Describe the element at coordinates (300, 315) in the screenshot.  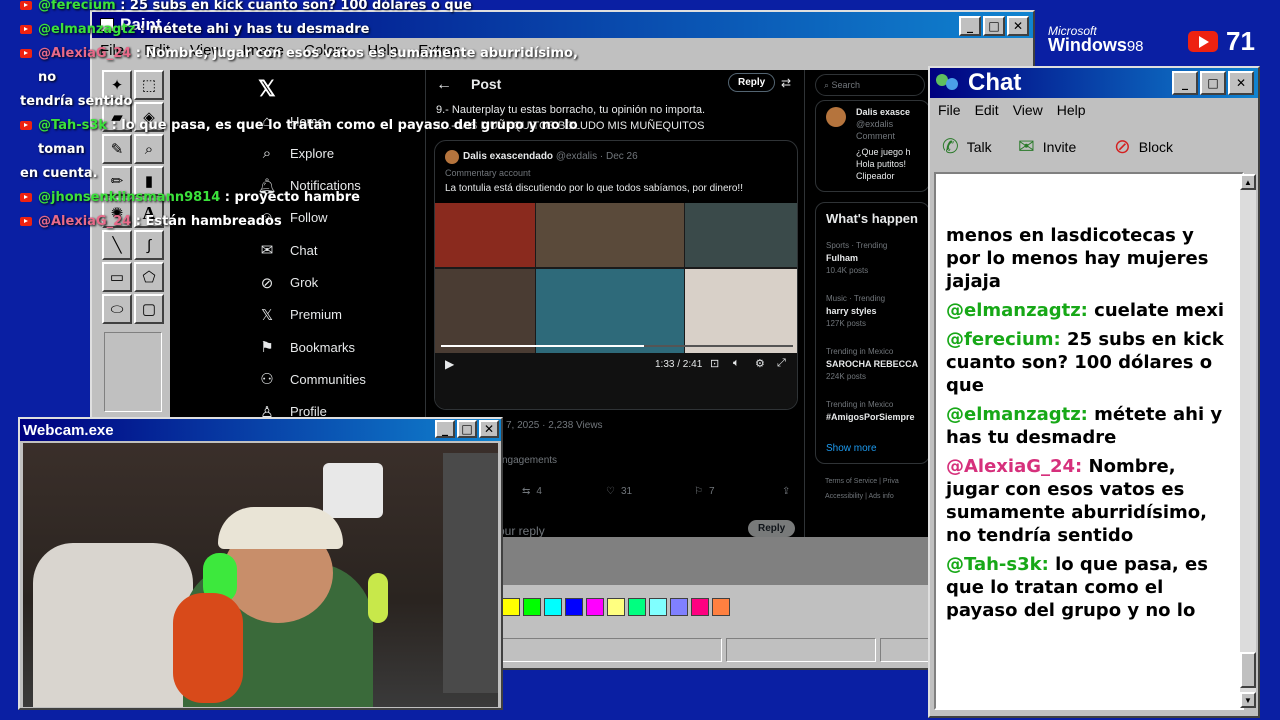
I see `nav-item-premium: 𝕏 Premium` at that location.